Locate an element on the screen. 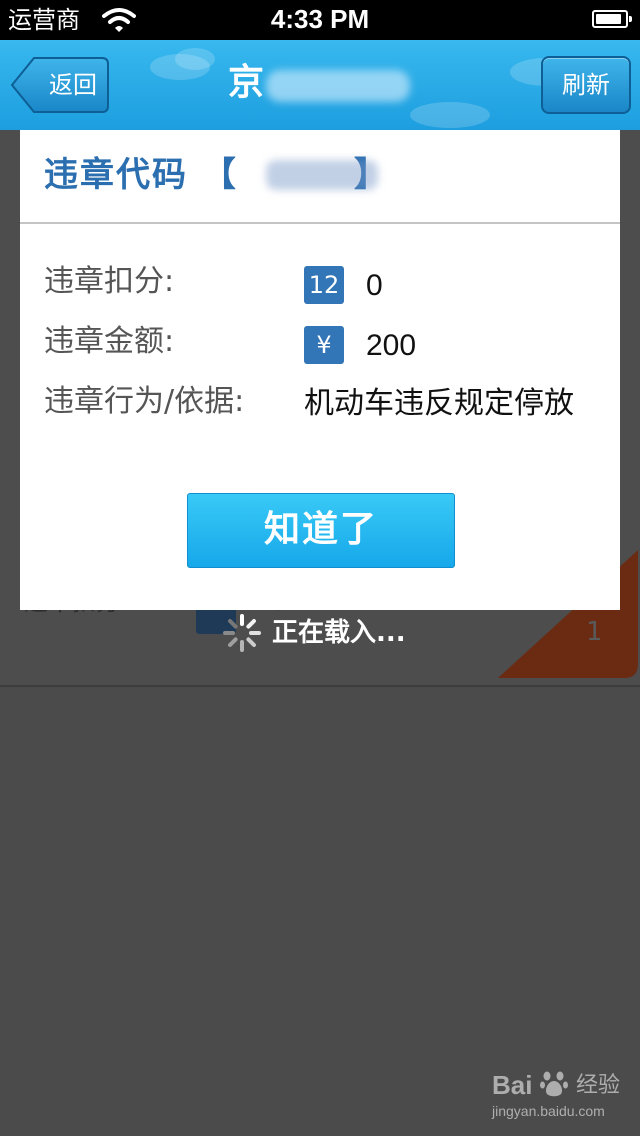 The width and height of the screenshot is (640, 1136). dialog-header: 违章代码 【】 is located at coordinates (320, 177).